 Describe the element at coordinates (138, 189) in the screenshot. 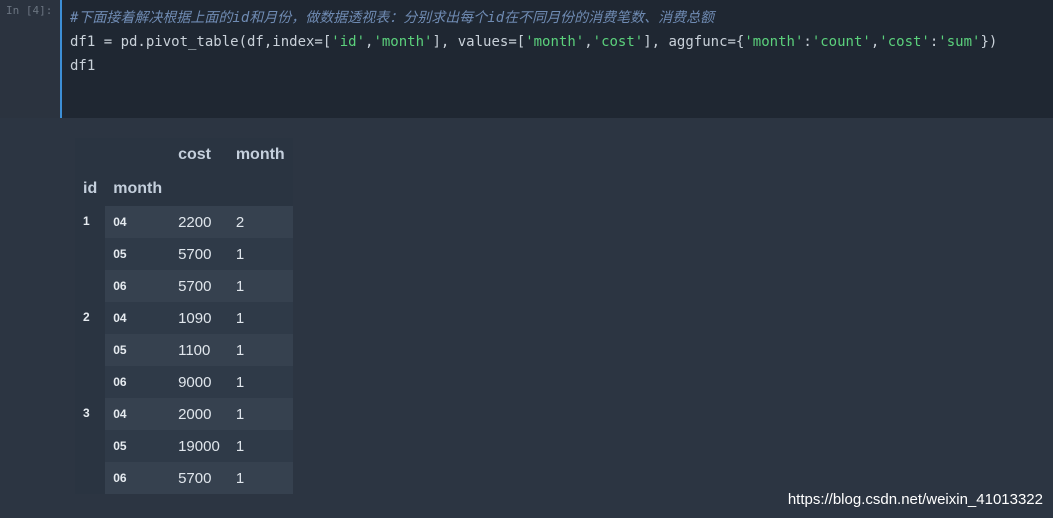

I see `index-name-month: month` at that location.